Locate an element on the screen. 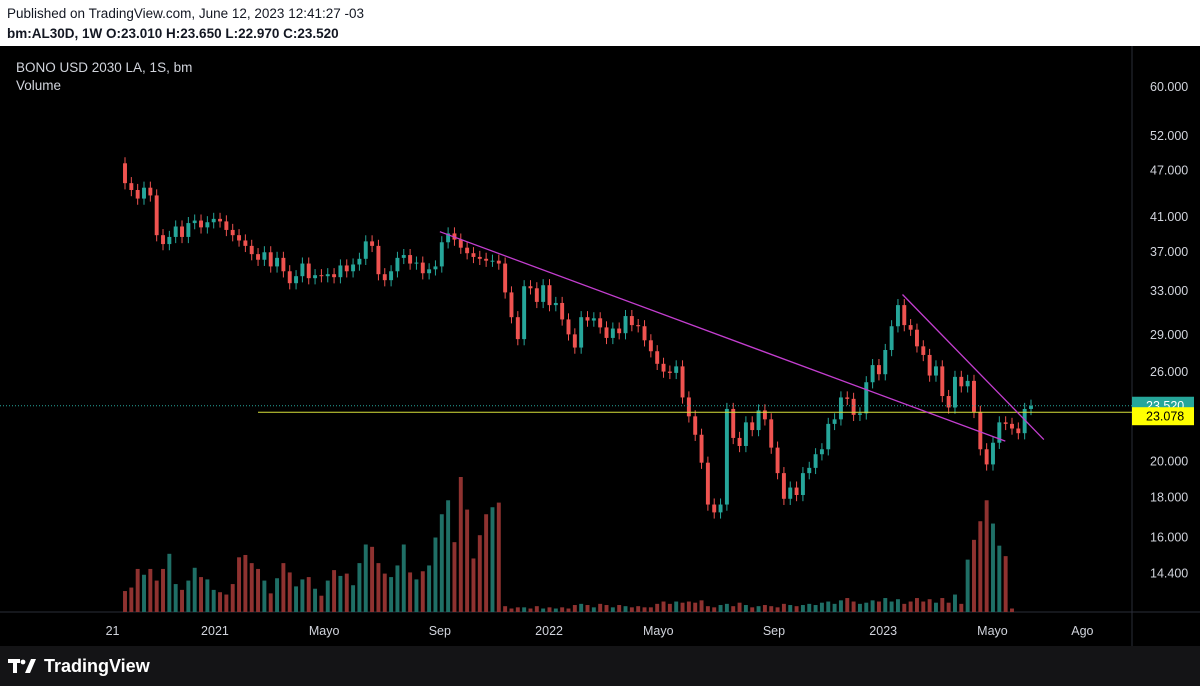 The height and width of the screenshot is (686, 1200). volume-legend-label: Volume is located at coordinates (39, 85).